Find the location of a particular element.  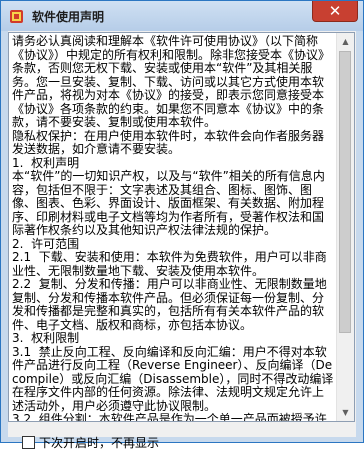

agreement-paragraph: 2. 许可范围 is located at coordinates (46, 243).